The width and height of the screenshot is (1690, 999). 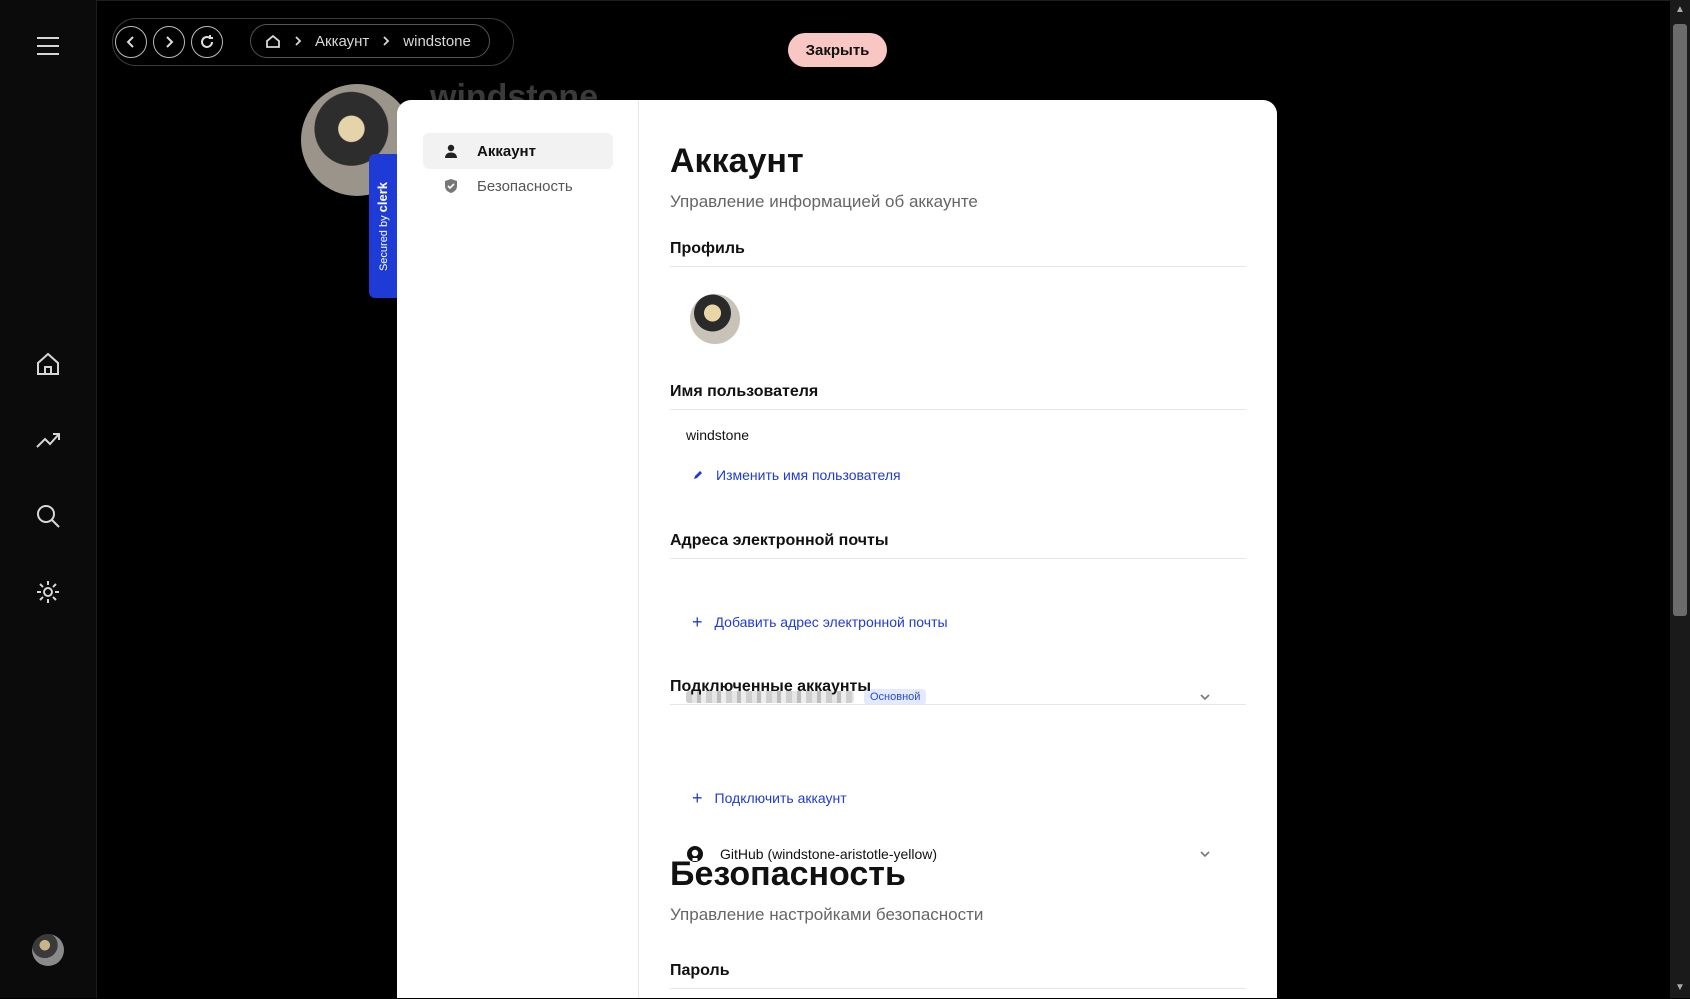 What do you see at coordinates (437, 41) in the screenshot?
I see `breadcrumb-item: windstone` at bounding box center [437, 41].